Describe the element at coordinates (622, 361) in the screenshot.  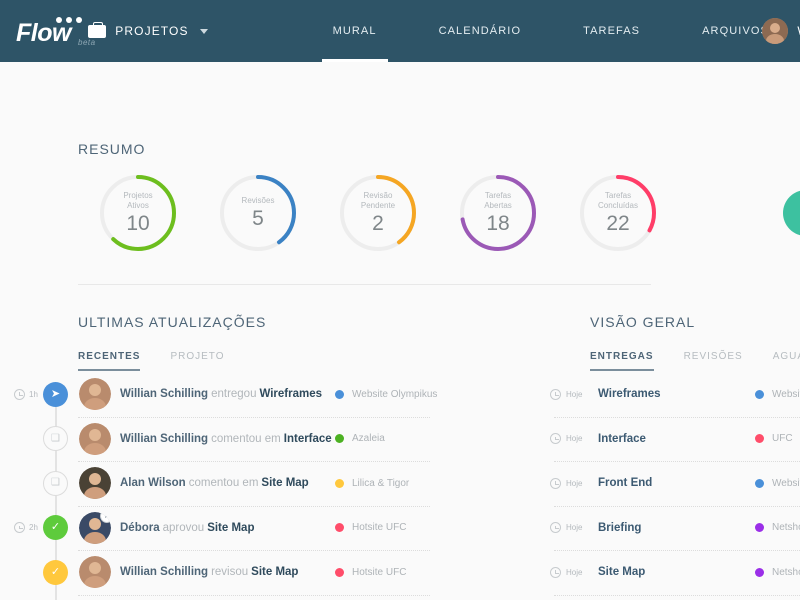
I see `tab-entregas: ENTREGAS` at that location.